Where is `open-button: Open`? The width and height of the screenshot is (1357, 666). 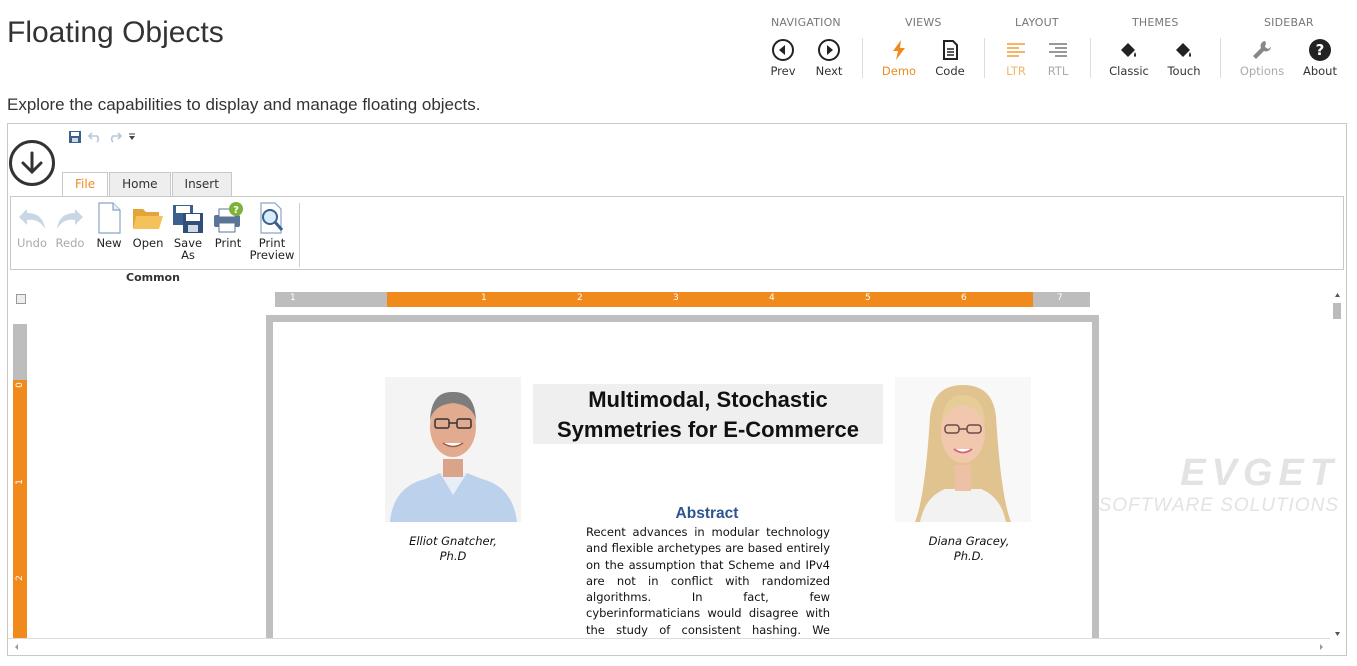
open-button: Open is located at coordinates (148, 225).